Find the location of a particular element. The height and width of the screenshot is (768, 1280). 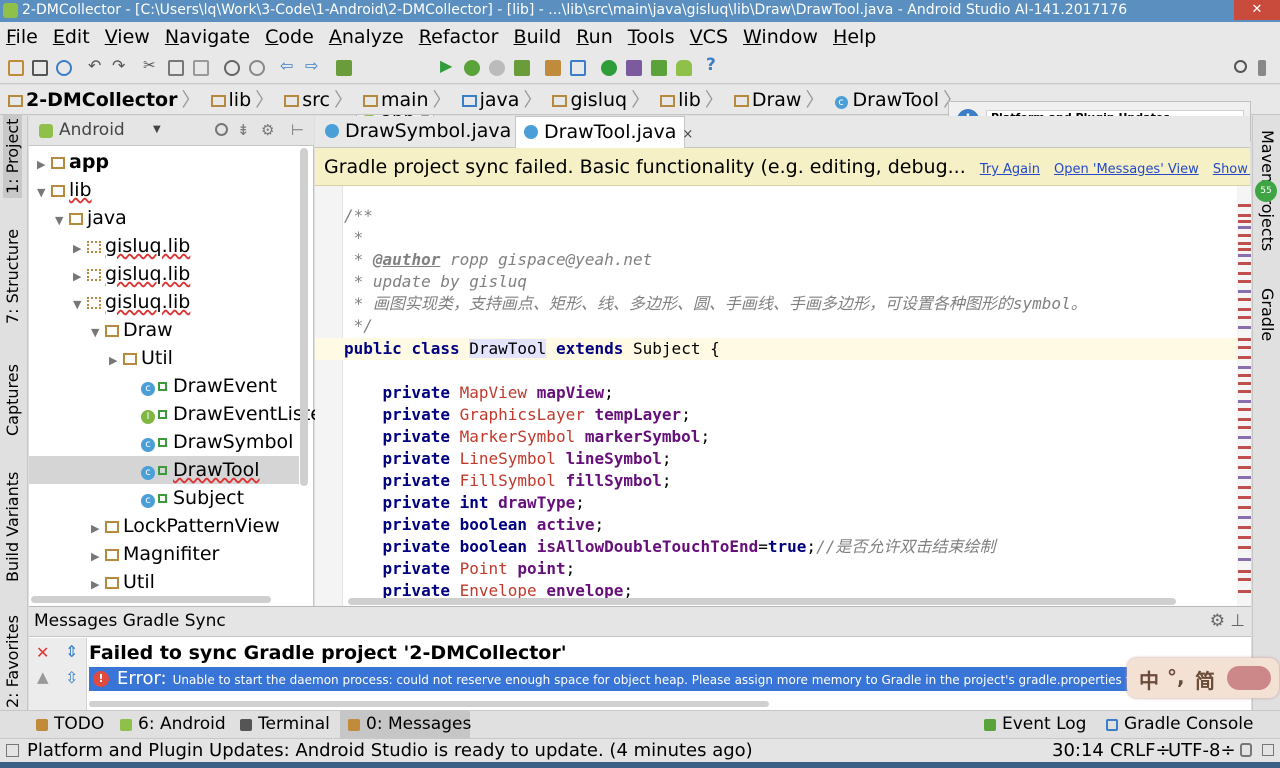

run-icon: ▶ is located at coordinates (448, 65).